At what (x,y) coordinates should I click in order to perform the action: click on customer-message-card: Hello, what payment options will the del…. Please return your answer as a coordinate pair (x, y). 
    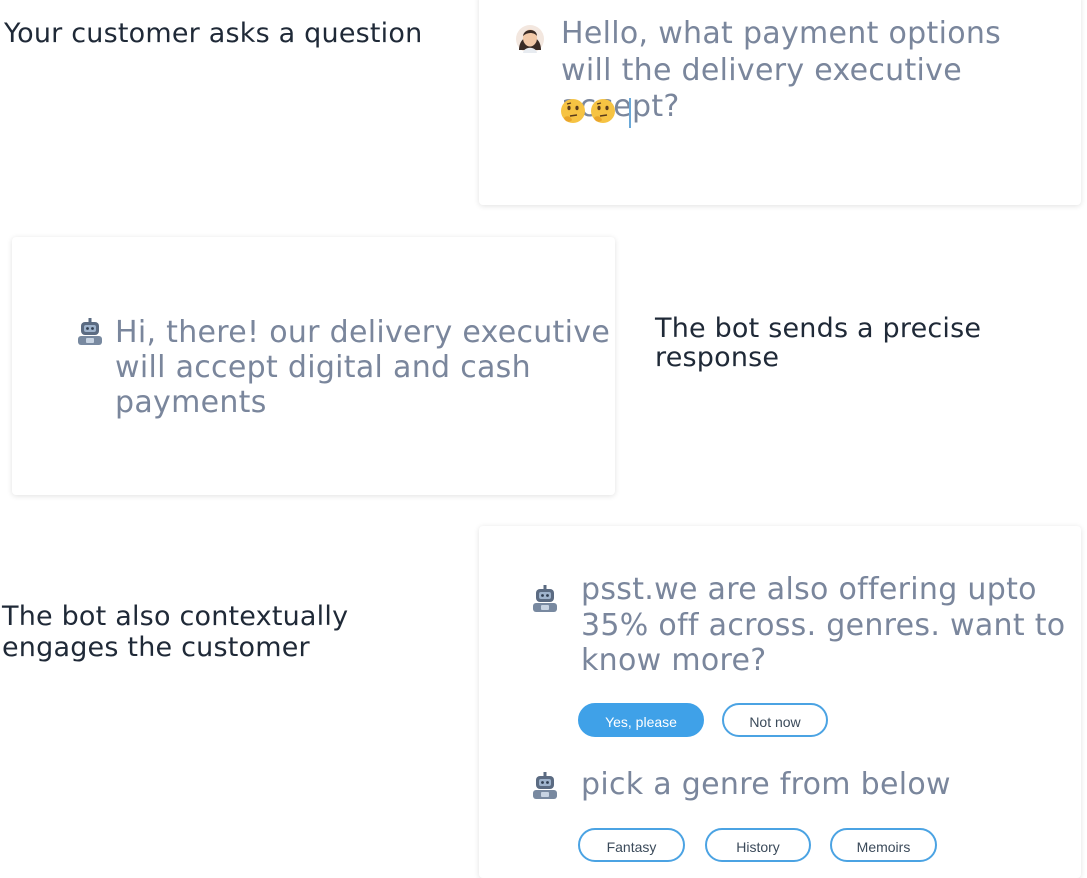
    Looking at the image, I should click on (780, 102).